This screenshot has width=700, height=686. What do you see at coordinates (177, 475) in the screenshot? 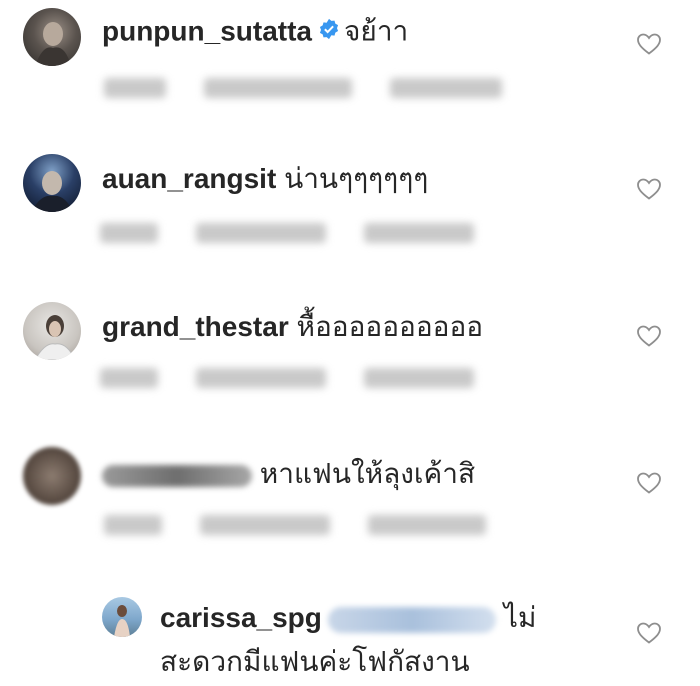
I see `comment-username-obscured` at bounding box center [177, 475].